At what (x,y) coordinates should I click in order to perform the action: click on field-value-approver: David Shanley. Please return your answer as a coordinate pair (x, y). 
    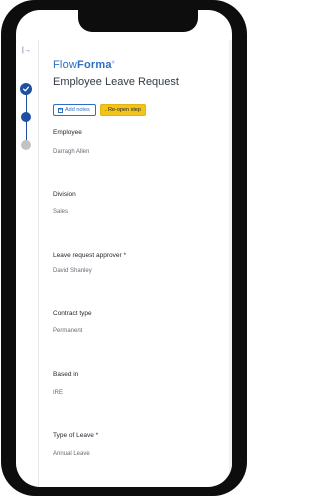
    Looking at the image, I should click on (72, 271).